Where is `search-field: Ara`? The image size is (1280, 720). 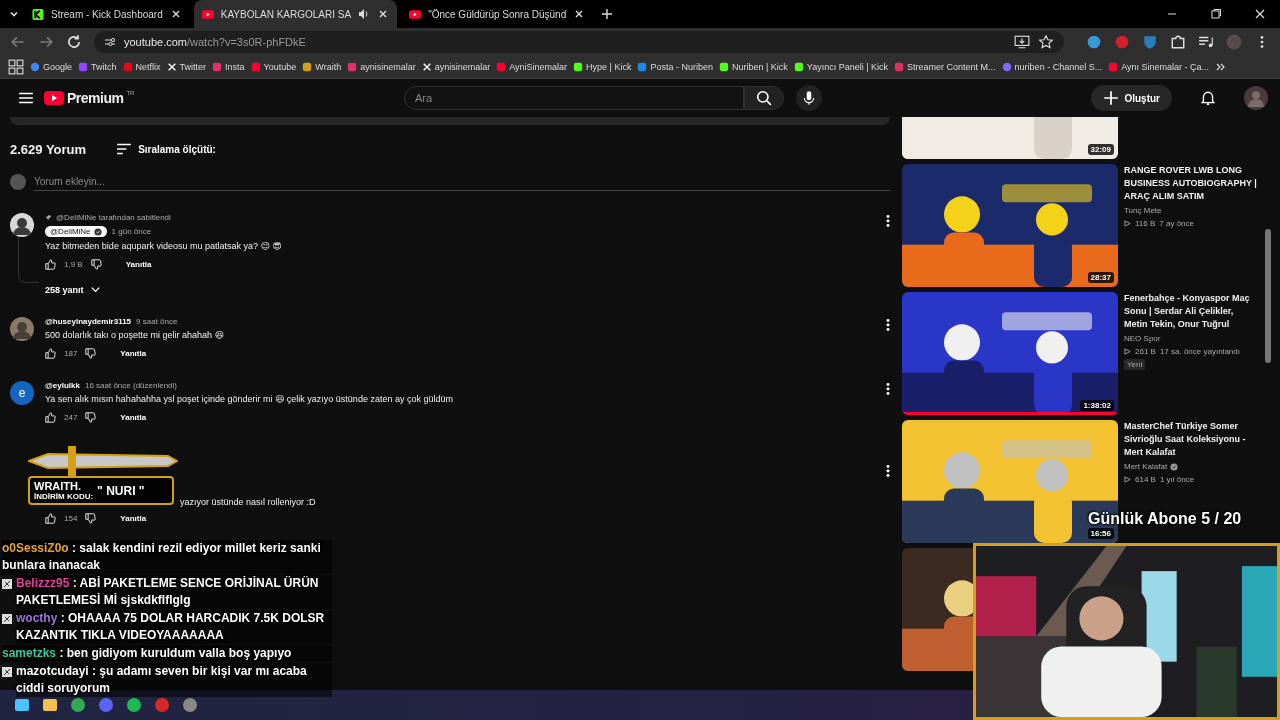
search-field: Ara is located at coordinates (573, 98).